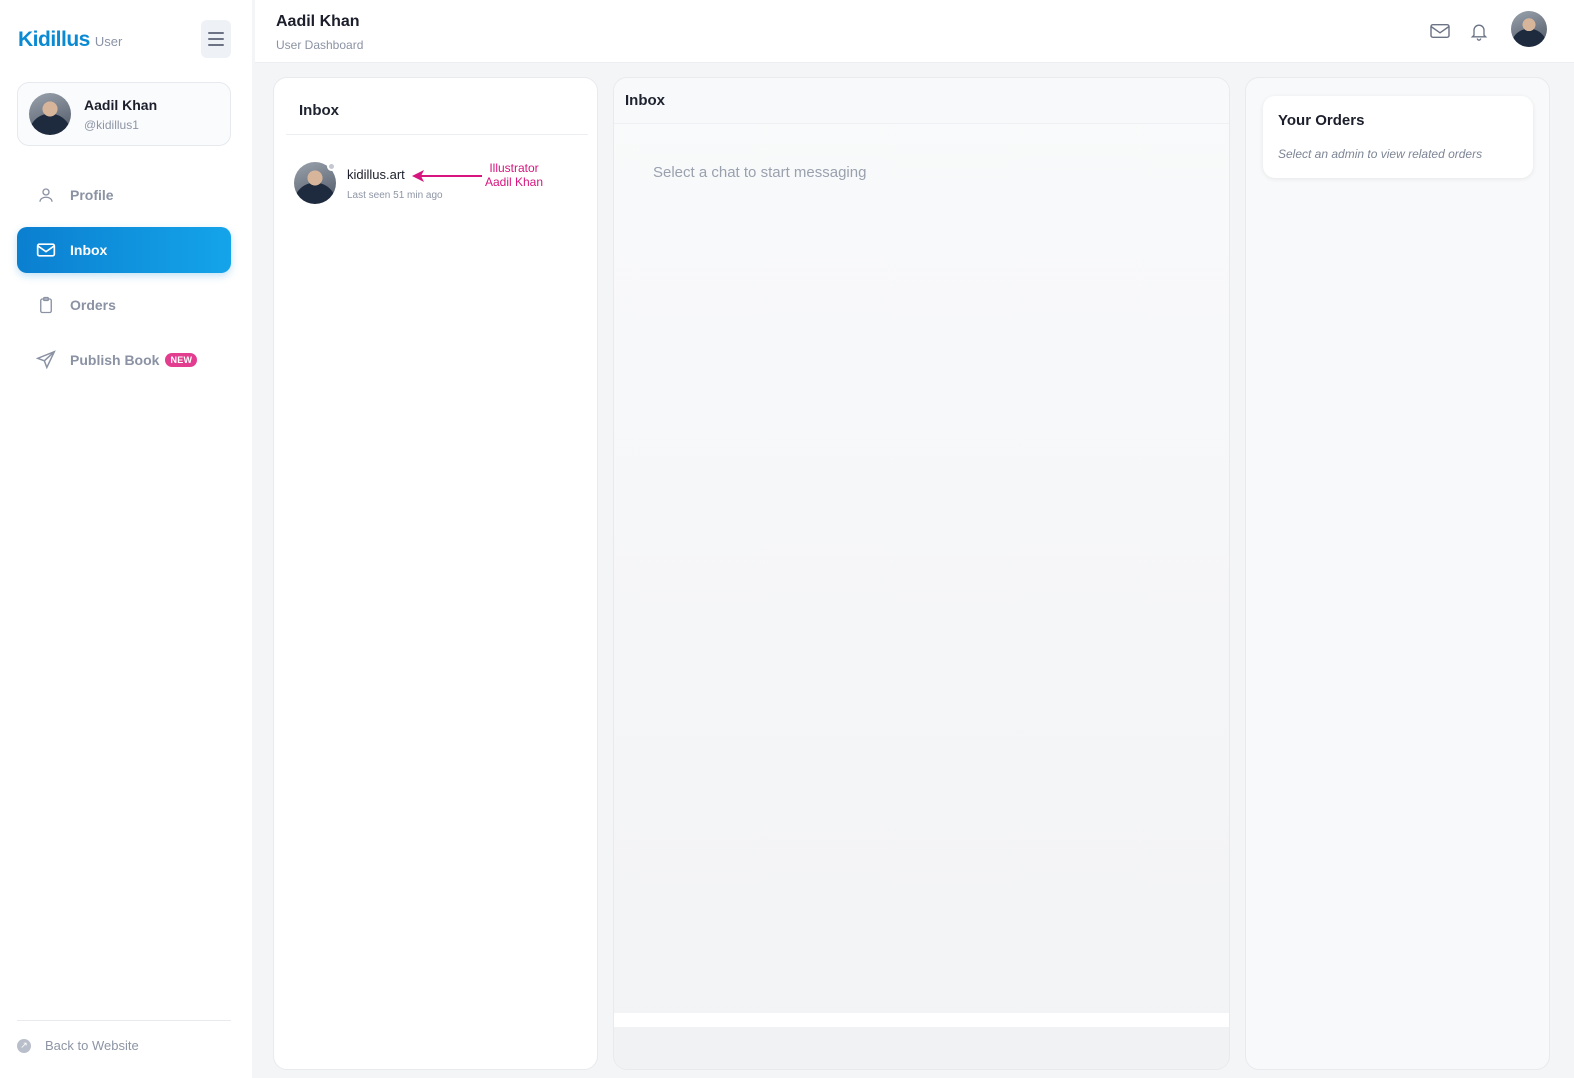 The height and width of the screenshot is (1078, 1574). What do you see at coordinates (92, 1045) in the screenshot?
I see `back-link-label: Back to Website` at bounding box center [92, 1045].